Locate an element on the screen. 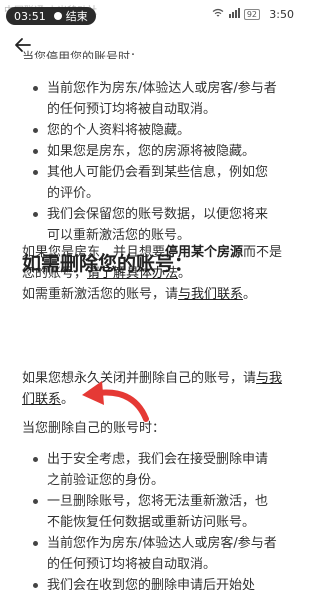 The width and height of the screenshot is (320, 590). end-record-label: 结束 is located at coordinates (76, 16).